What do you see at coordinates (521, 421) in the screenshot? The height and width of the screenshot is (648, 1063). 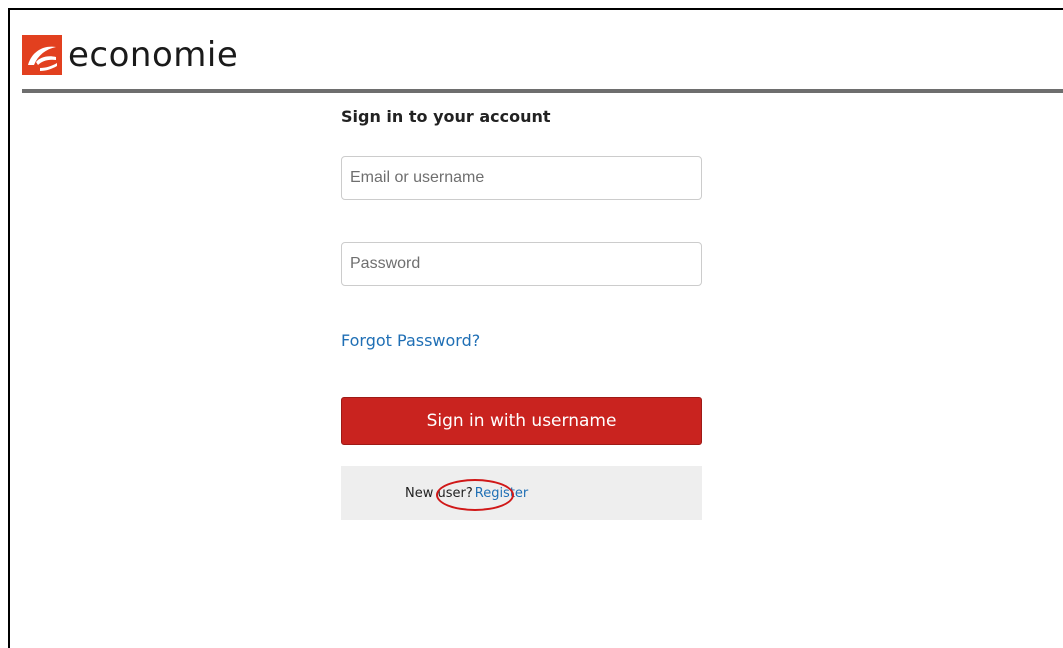 I see `sign-in-button: Sign in with username` at bounding box center [521, 421].